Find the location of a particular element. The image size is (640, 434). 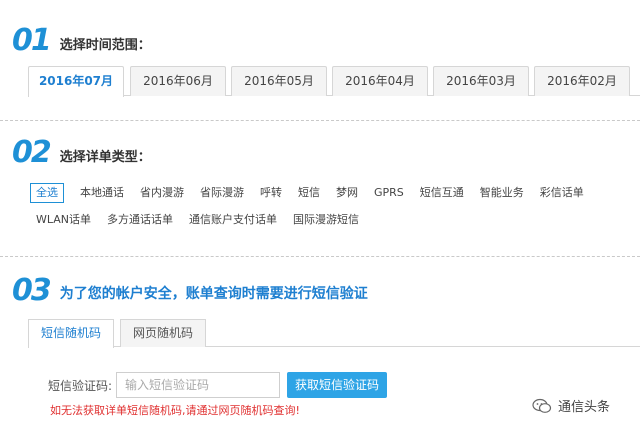

sms-code-label: 短信验证码: is located at coordinates (80, 386).